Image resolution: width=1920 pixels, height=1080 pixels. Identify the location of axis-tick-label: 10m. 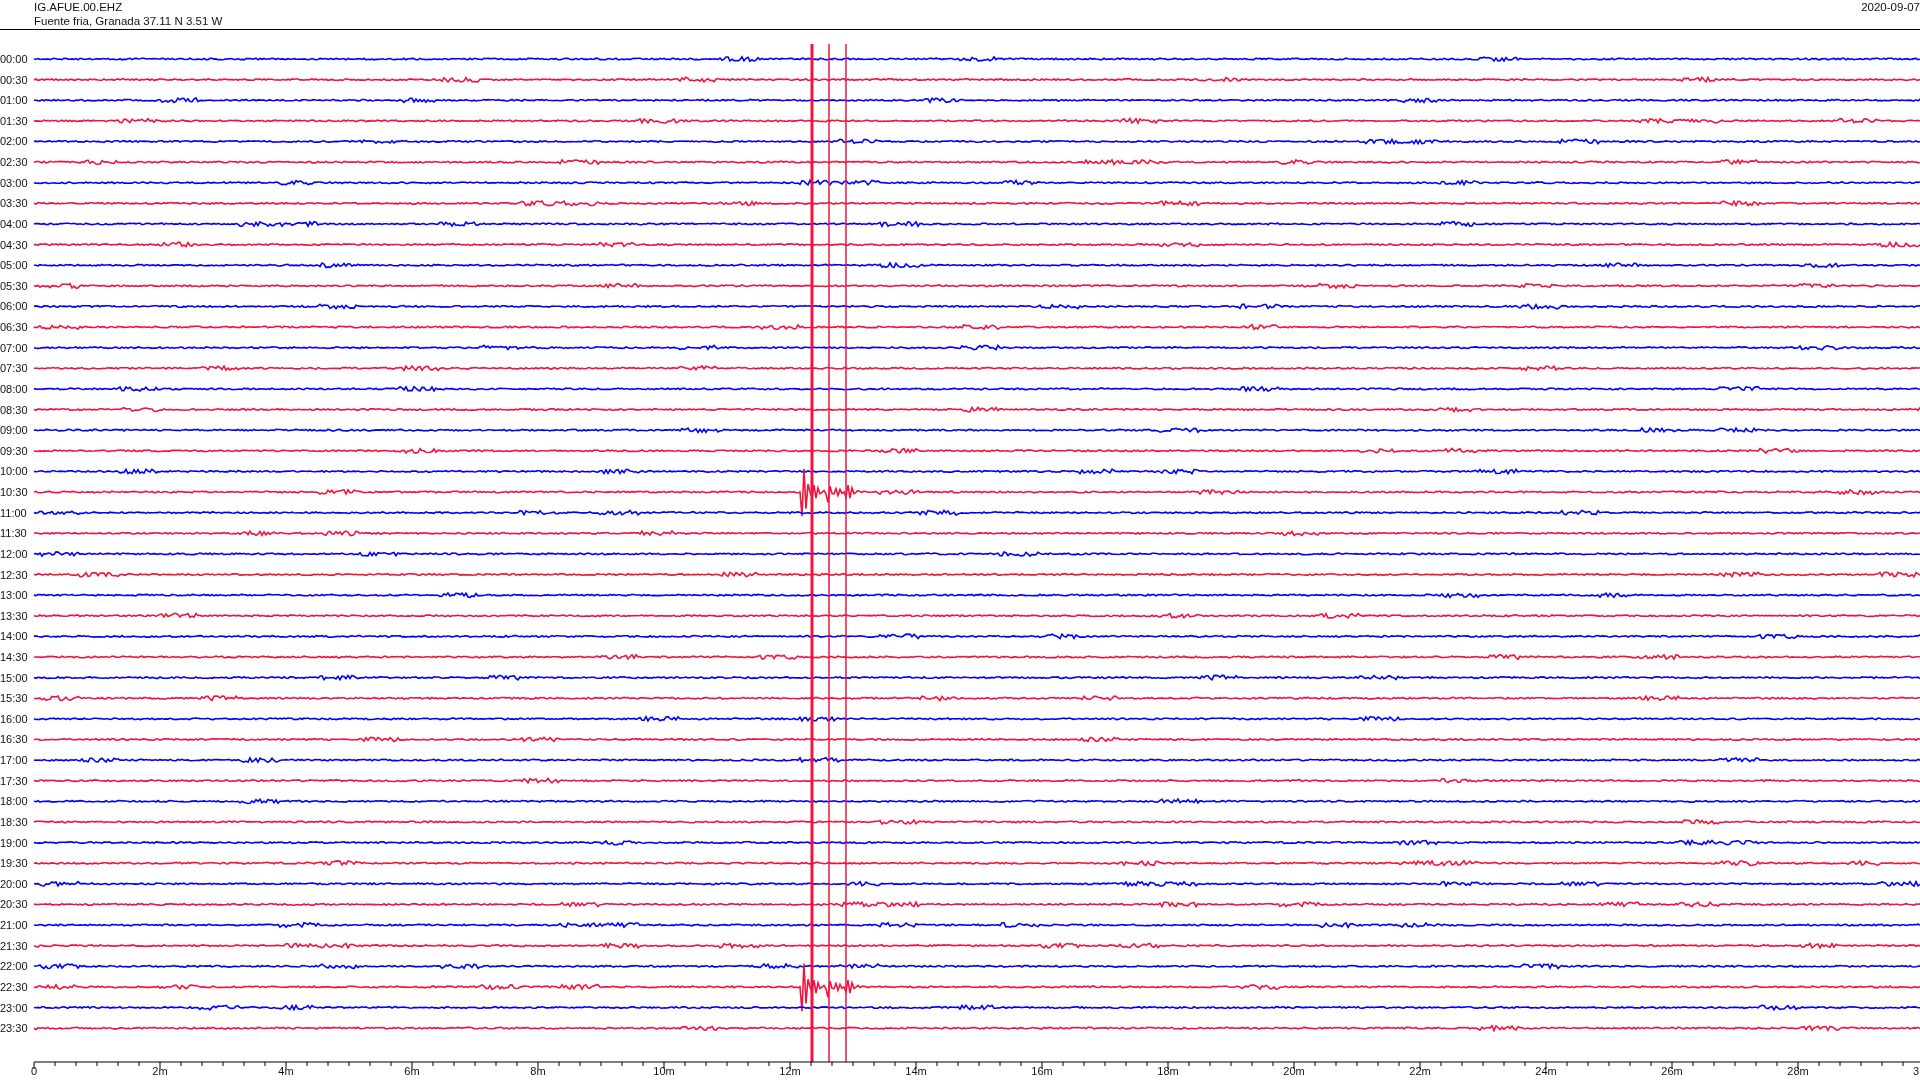
(664, 1070).